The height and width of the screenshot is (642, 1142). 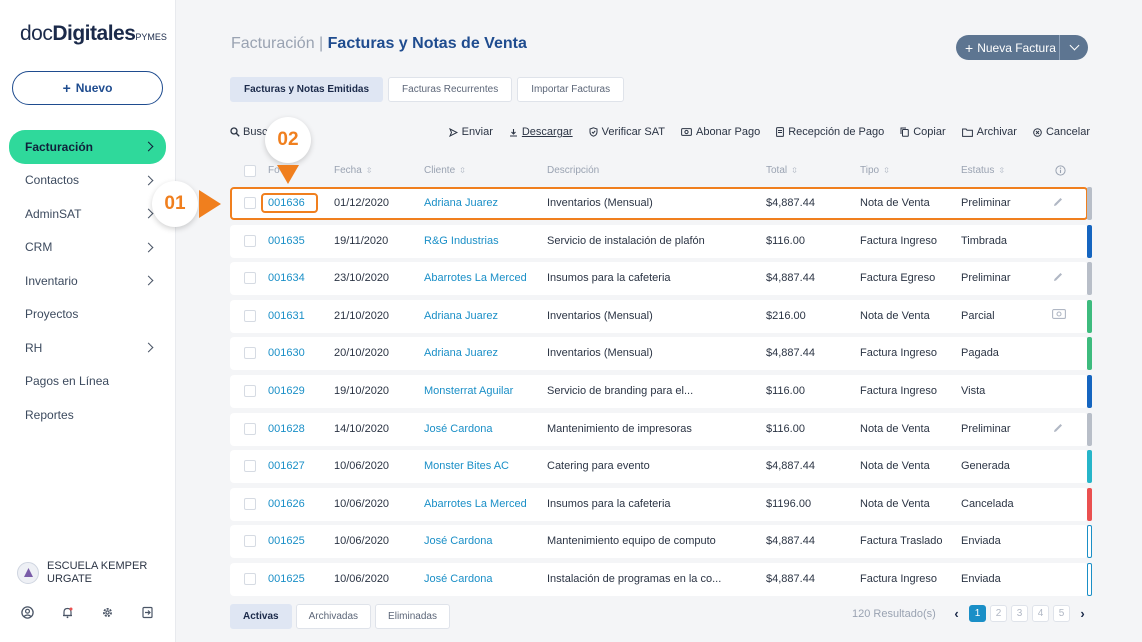 What do you see at coordinates (1022, 47) in the screenshot?
I see `new-invoice-button: + Nueva Factura` at bounding box center [1022, 47].